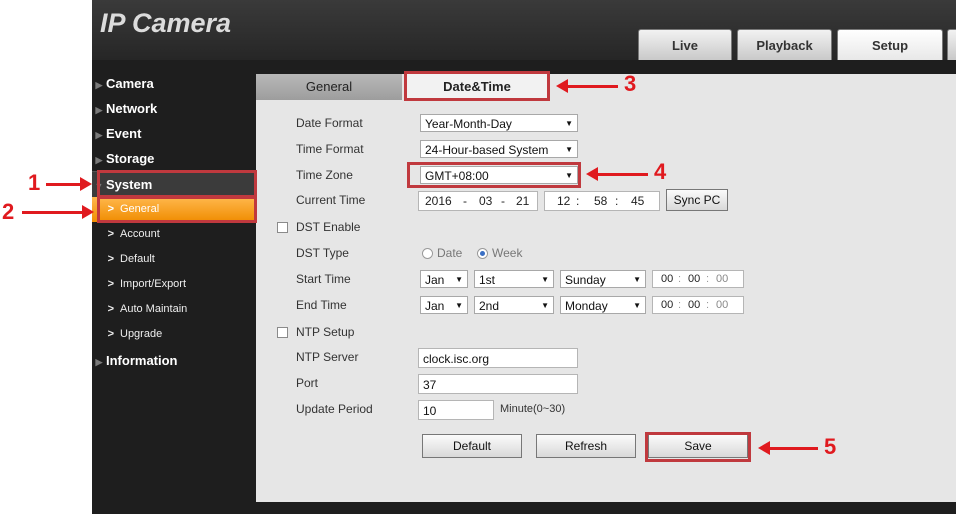 The image size is (956, 514). What do you see at coordinates (514, 305) in the screenshot?
I see `end-week-select: 2nd ▼` at bounding box center [514, 305].